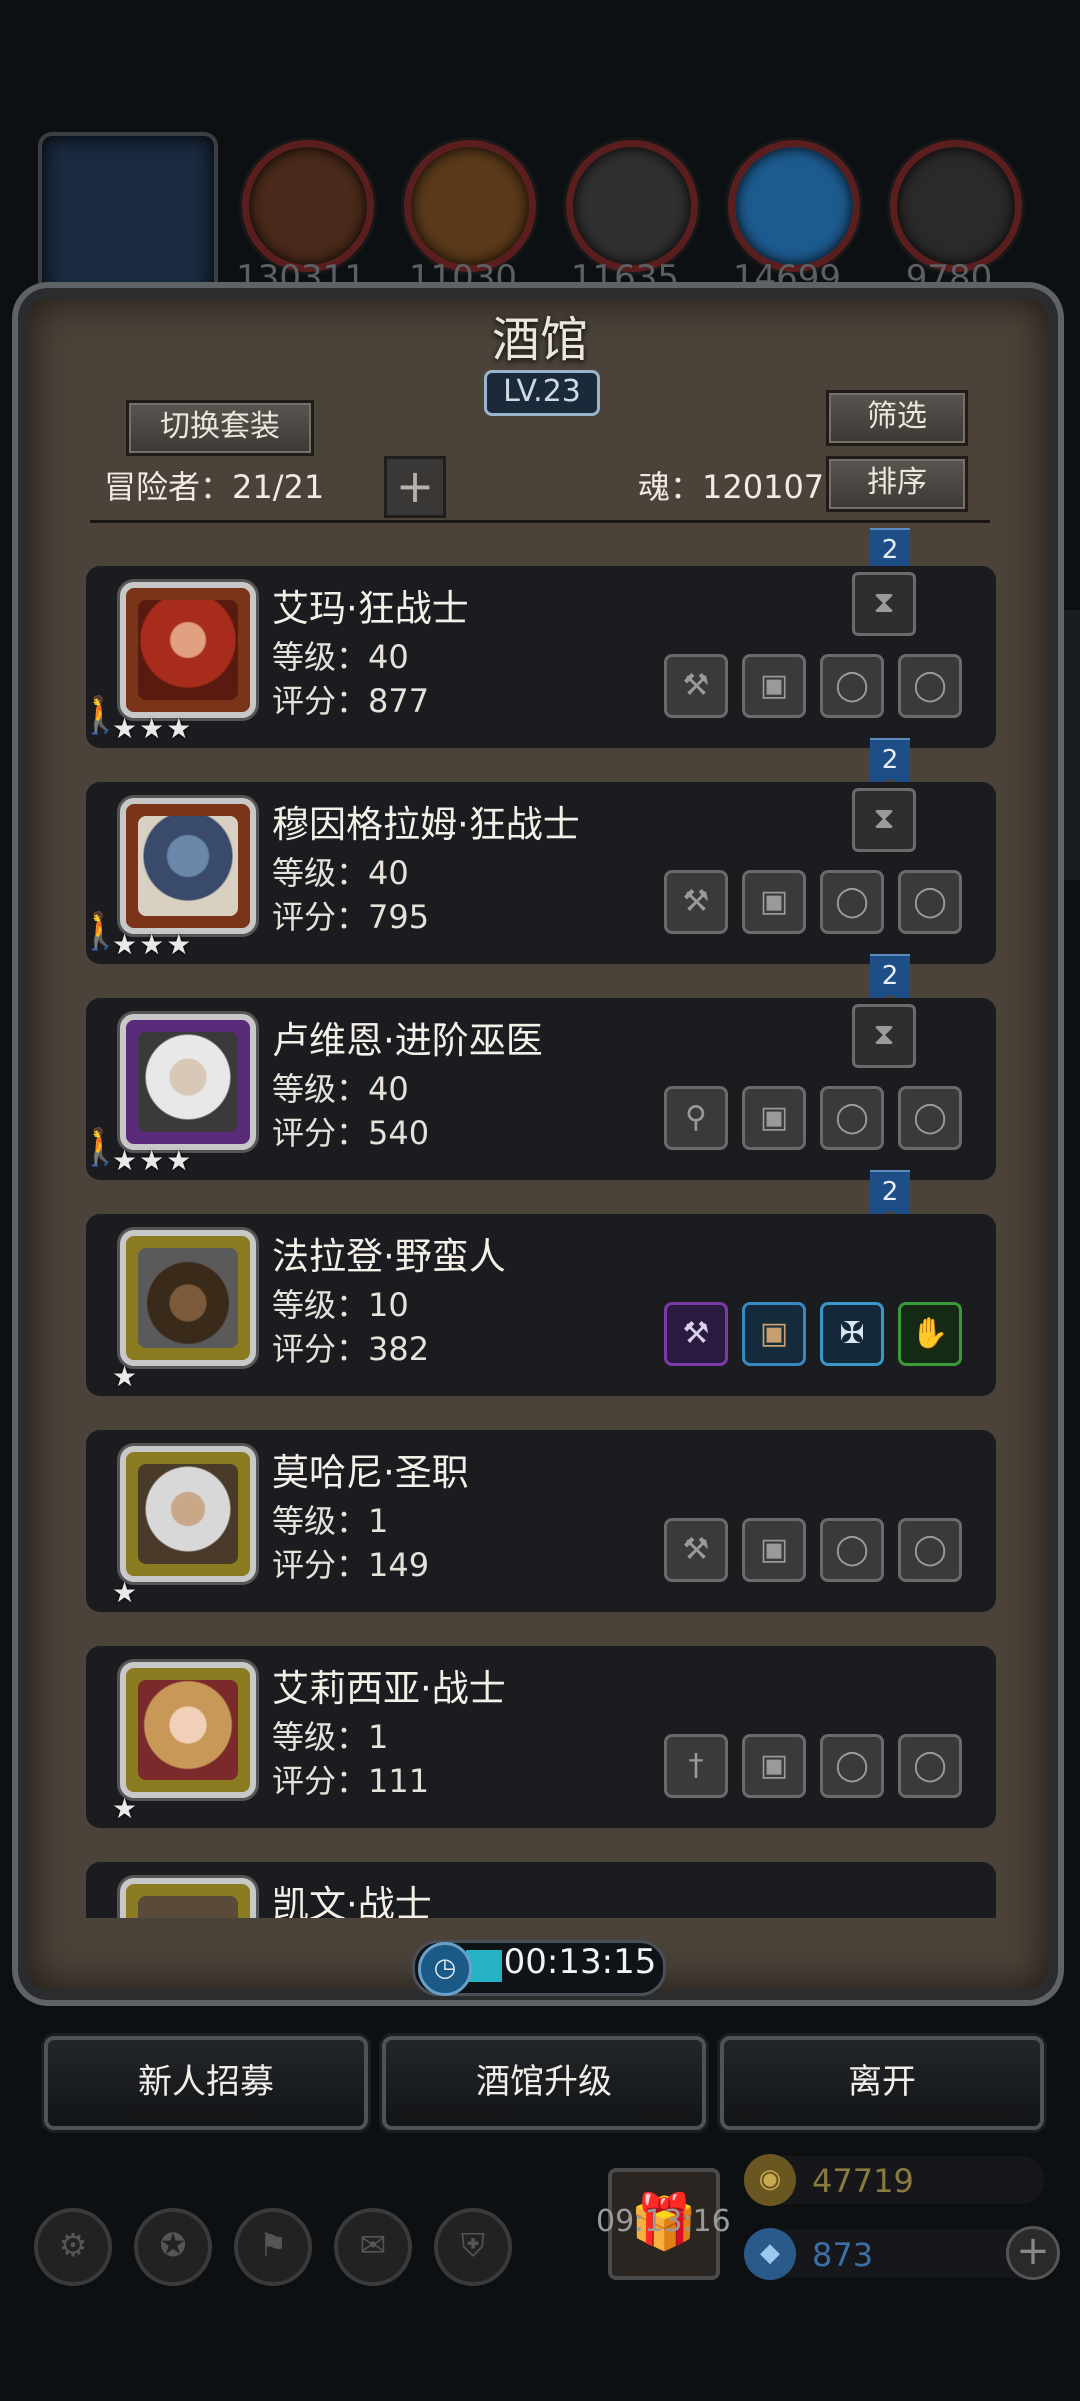 Image resolution: width=1080 pixels, height=2401 pixels. What do you see at coordinates (537, 873) in the screenshot?
I see `adventurer-card: ★★★ 🚶 穆因格拉姆·狂战士 等级：40 评分：795 ⧗ ⚒ ▣ ◯ ◯` at bounding box center [537, 873].